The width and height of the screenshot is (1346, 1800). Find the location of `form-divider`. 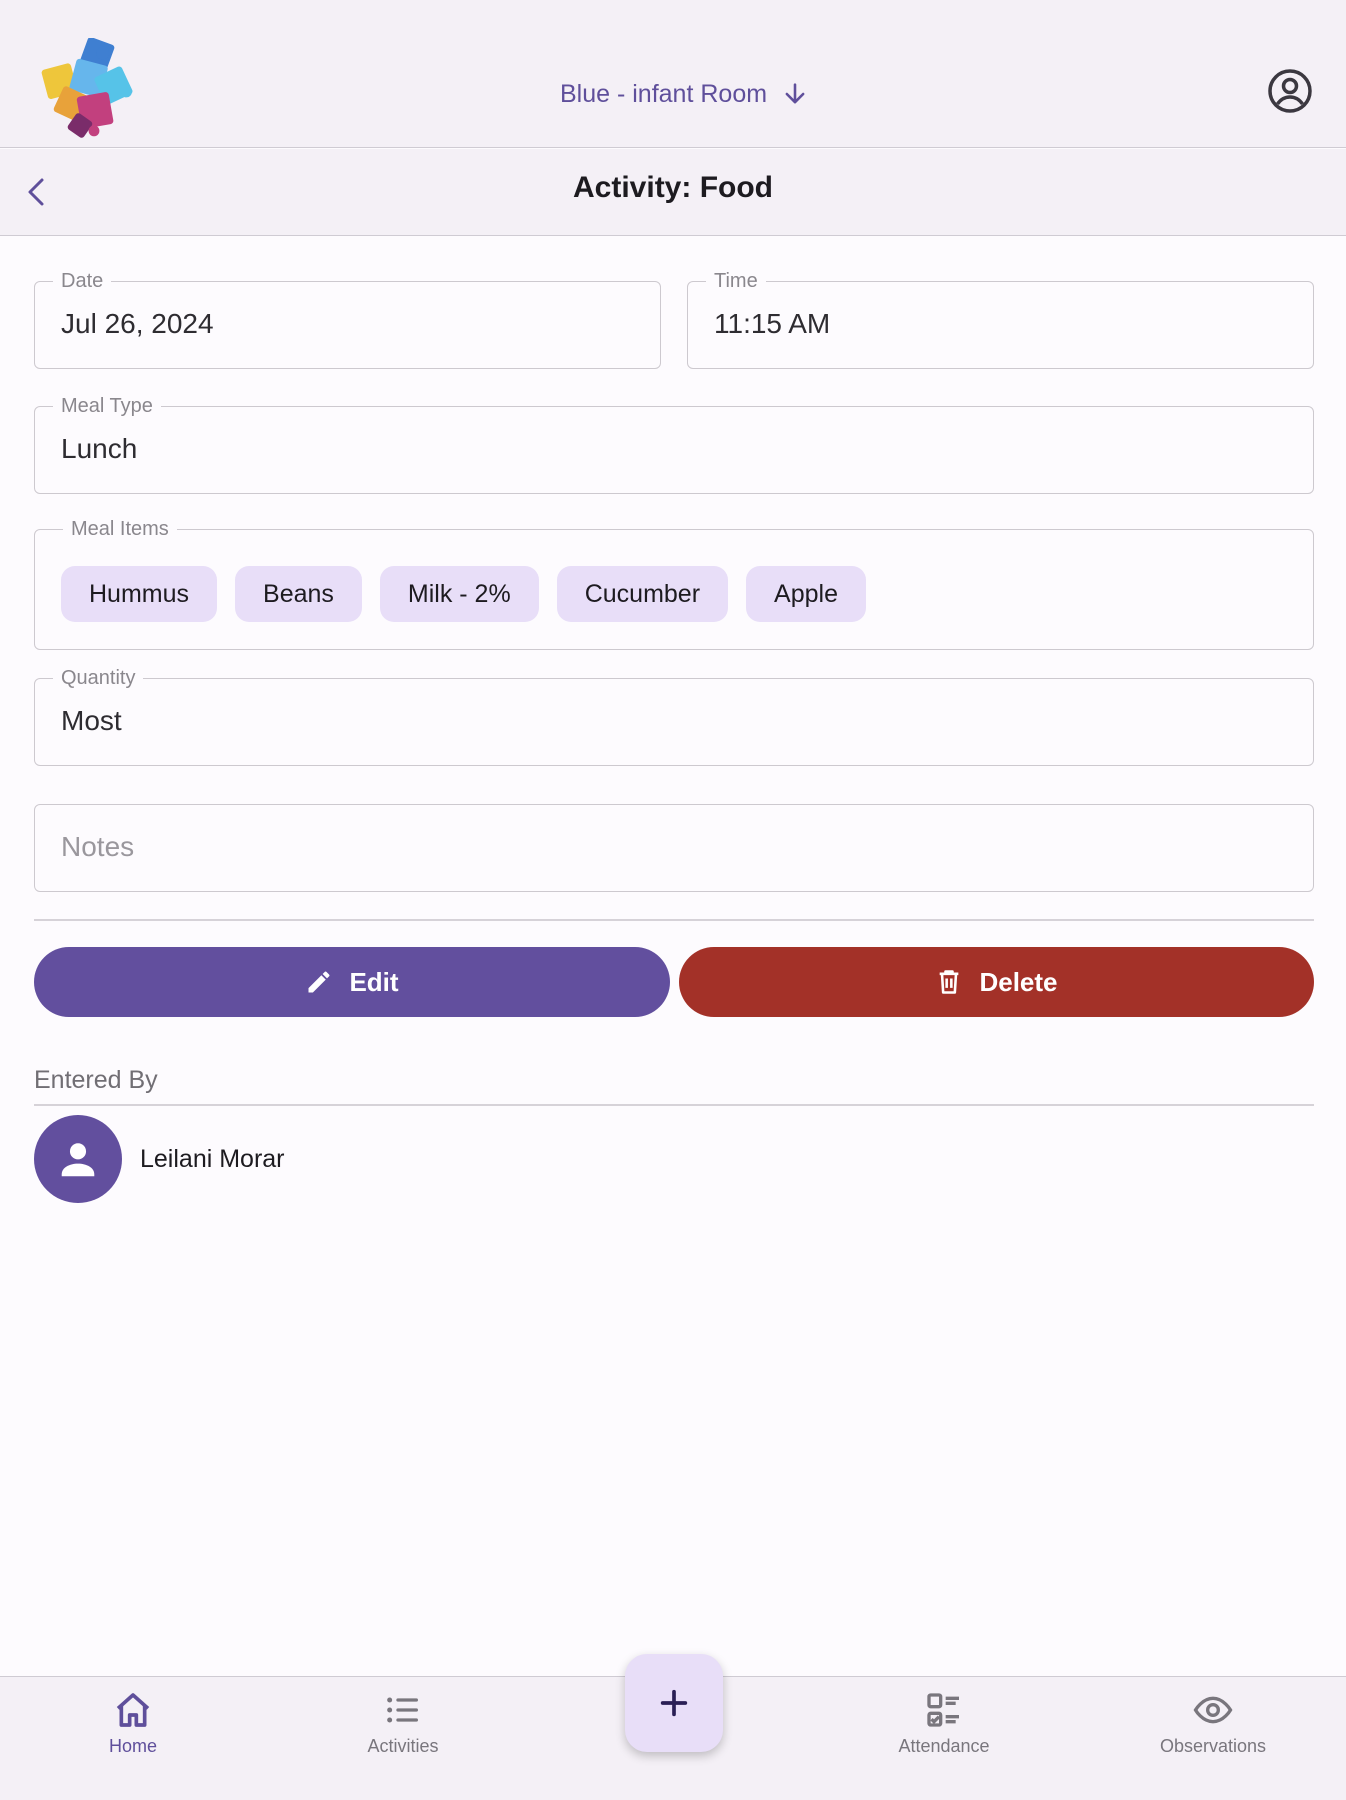

form-divider is located at coordinates (674, 920).